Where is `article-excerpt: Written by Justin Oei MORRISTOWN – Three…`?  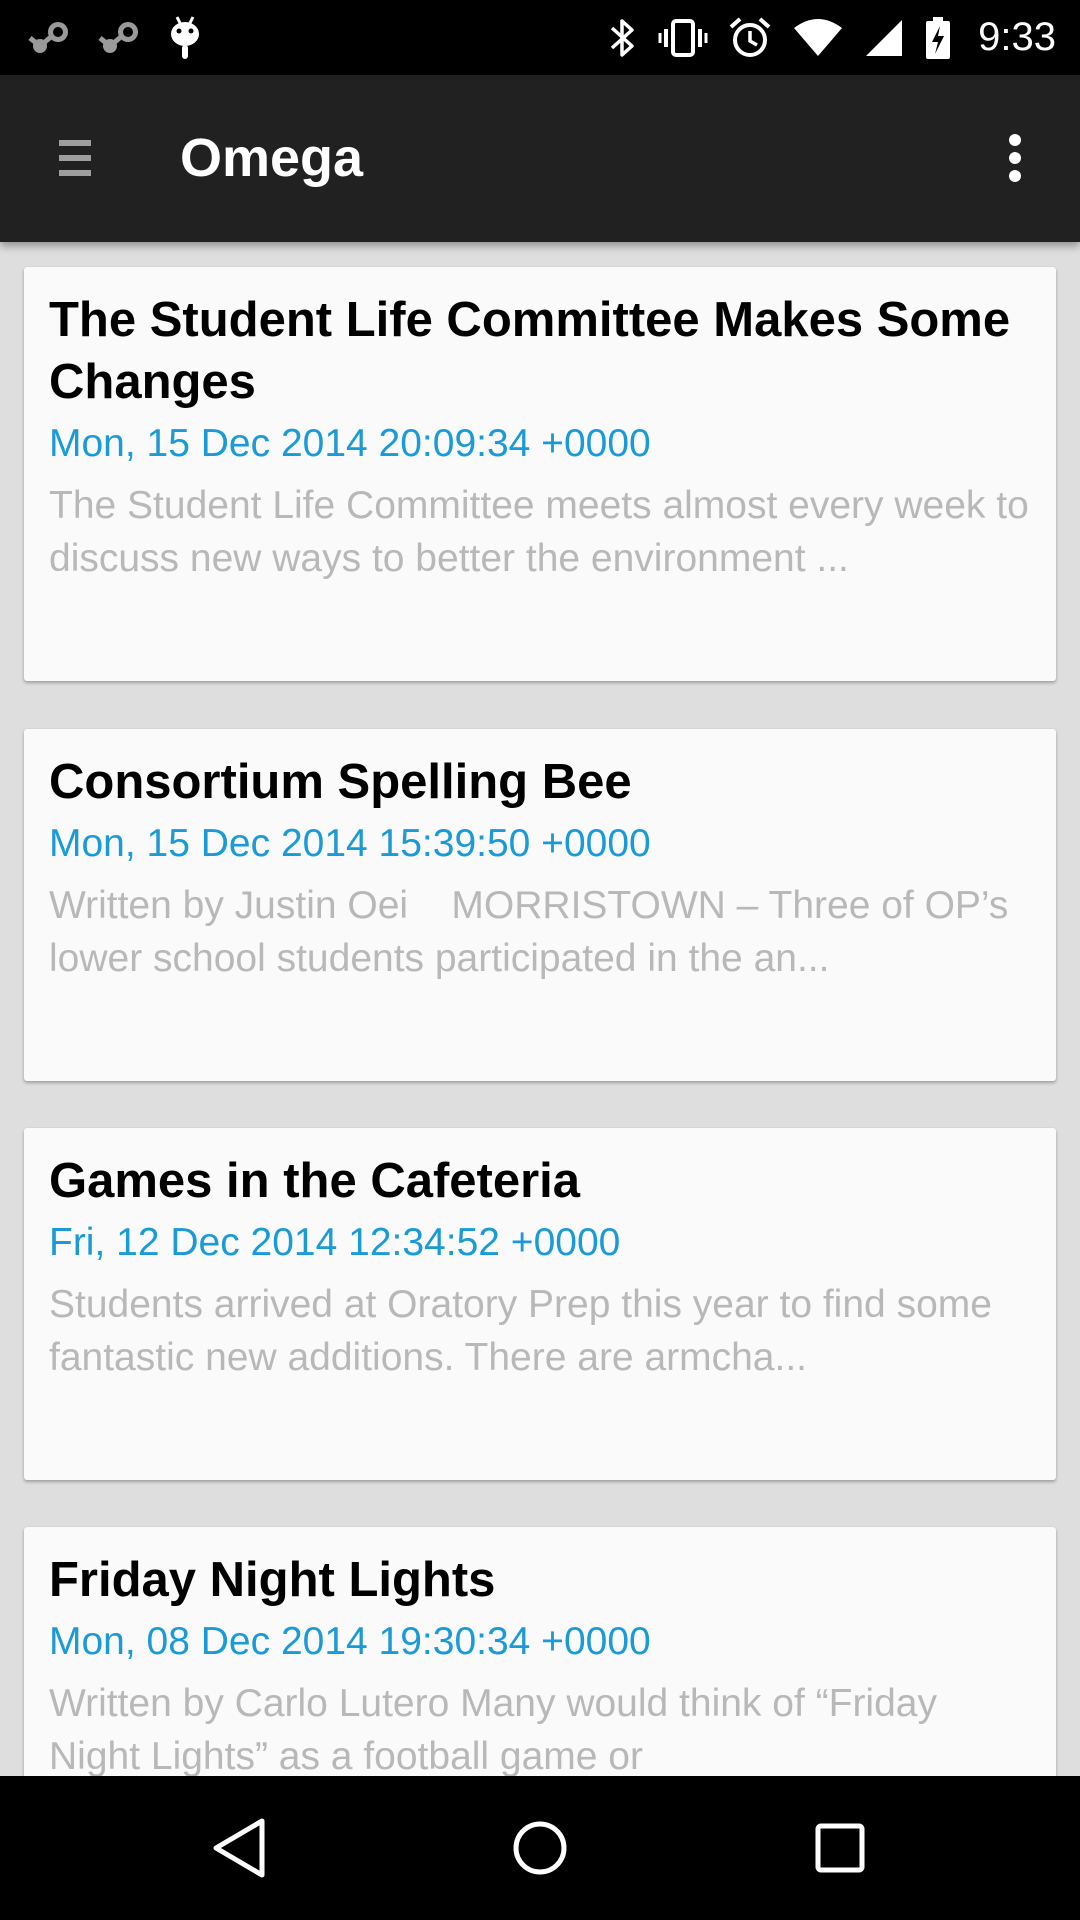 article-excerpt: Written by Justin Oei MORRISTOWN – Three… is located at coordinates (534, 932).